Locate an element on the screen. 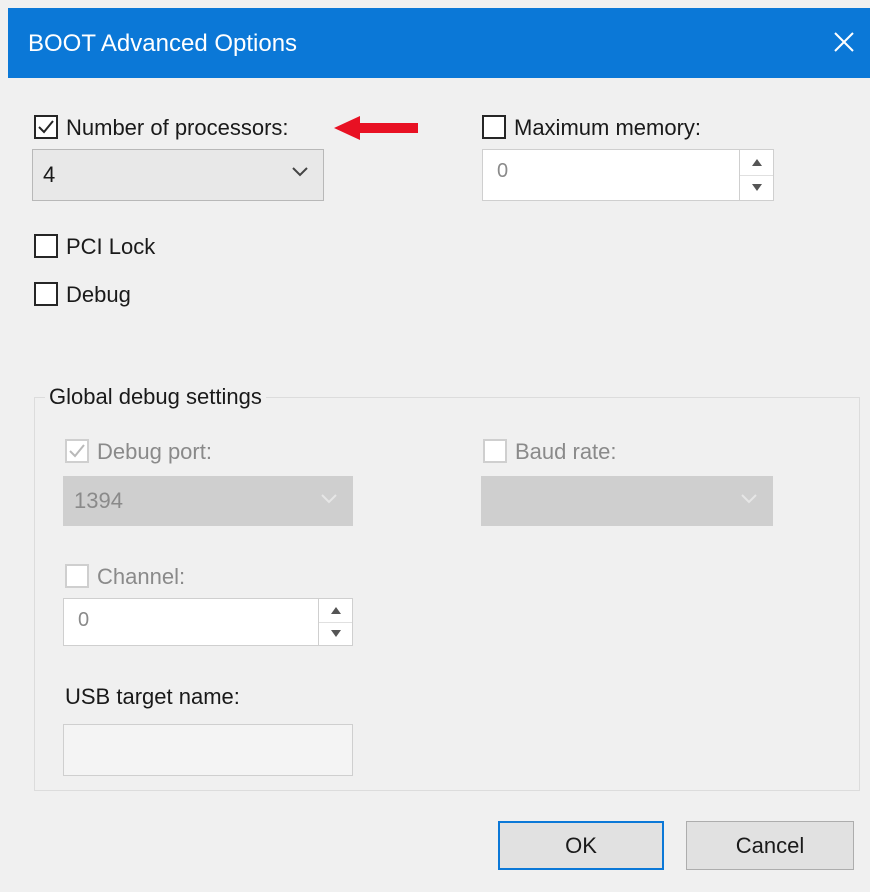 This screenshot has width=870, height=892. debug-port-value: 1394 is located at coordinates (98, 500).